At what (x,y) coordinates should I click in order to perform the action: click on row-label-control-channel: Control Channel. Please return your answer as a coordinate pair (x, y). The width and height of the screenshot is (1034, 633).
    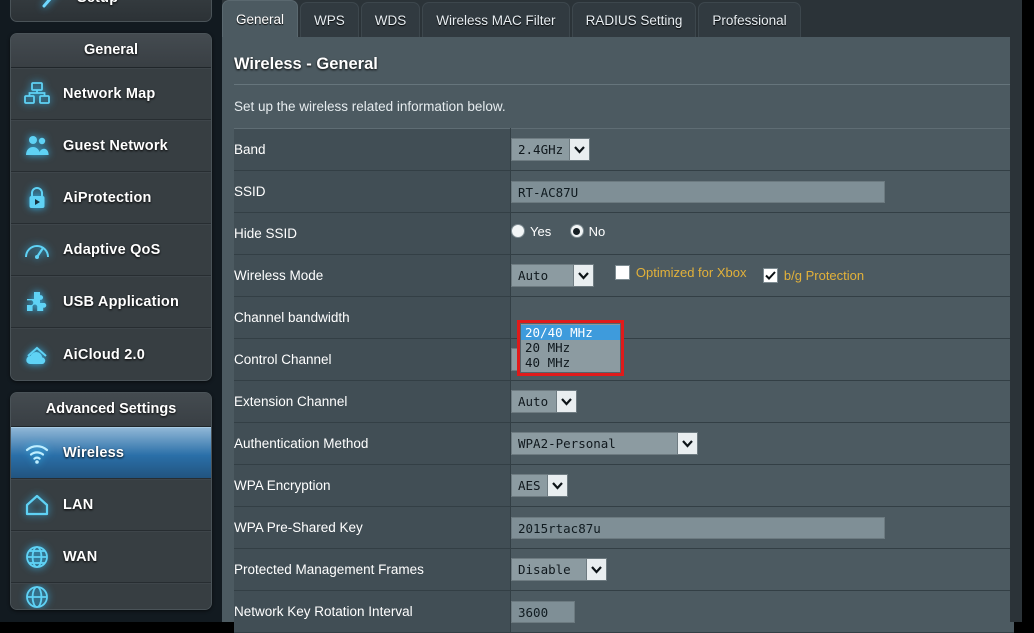
    Looking at the image, I should click on (372, 359).